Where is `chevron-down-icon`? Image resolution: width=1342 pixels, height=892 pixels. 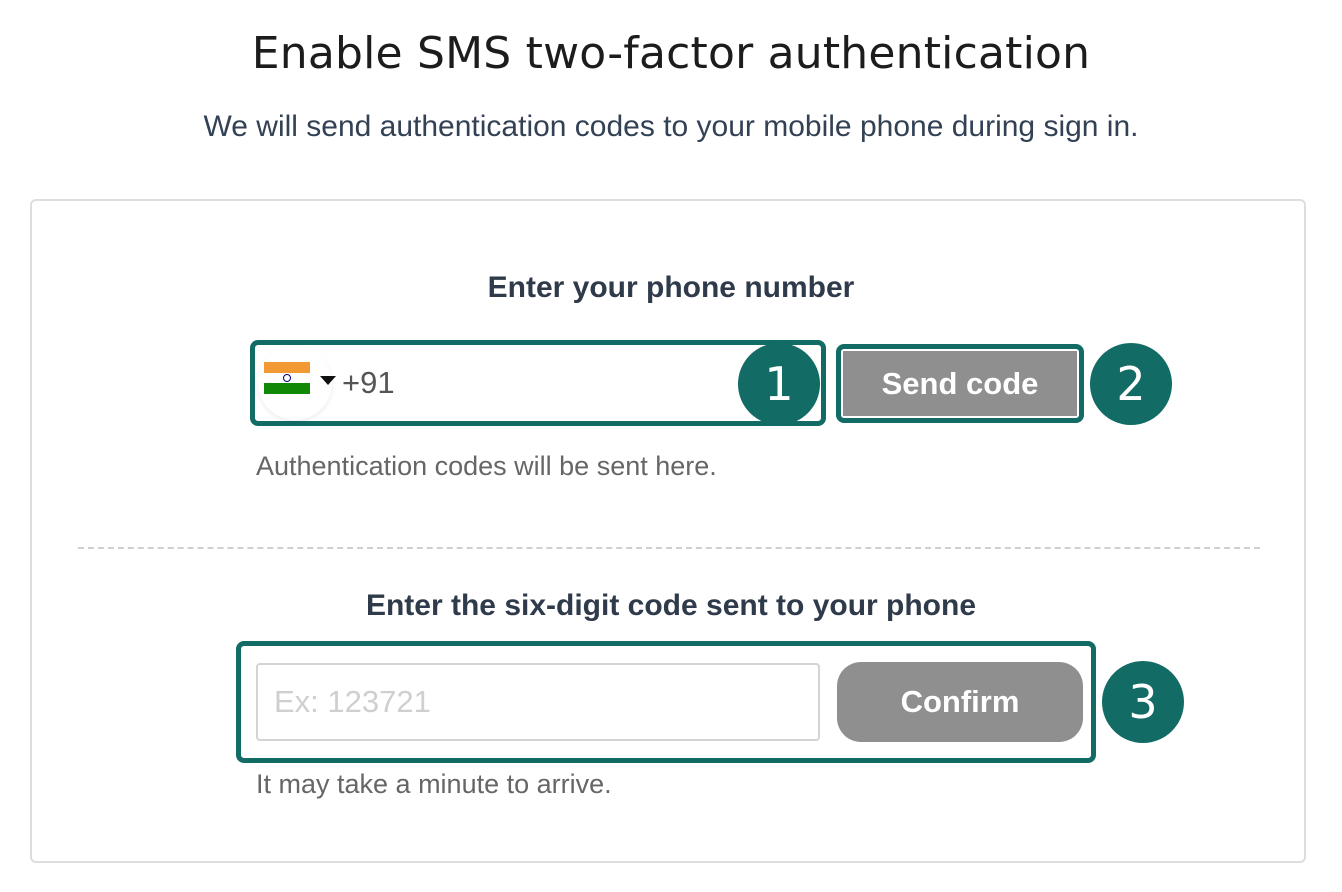
chevron-down-icon is located at coordinates (328, 380).